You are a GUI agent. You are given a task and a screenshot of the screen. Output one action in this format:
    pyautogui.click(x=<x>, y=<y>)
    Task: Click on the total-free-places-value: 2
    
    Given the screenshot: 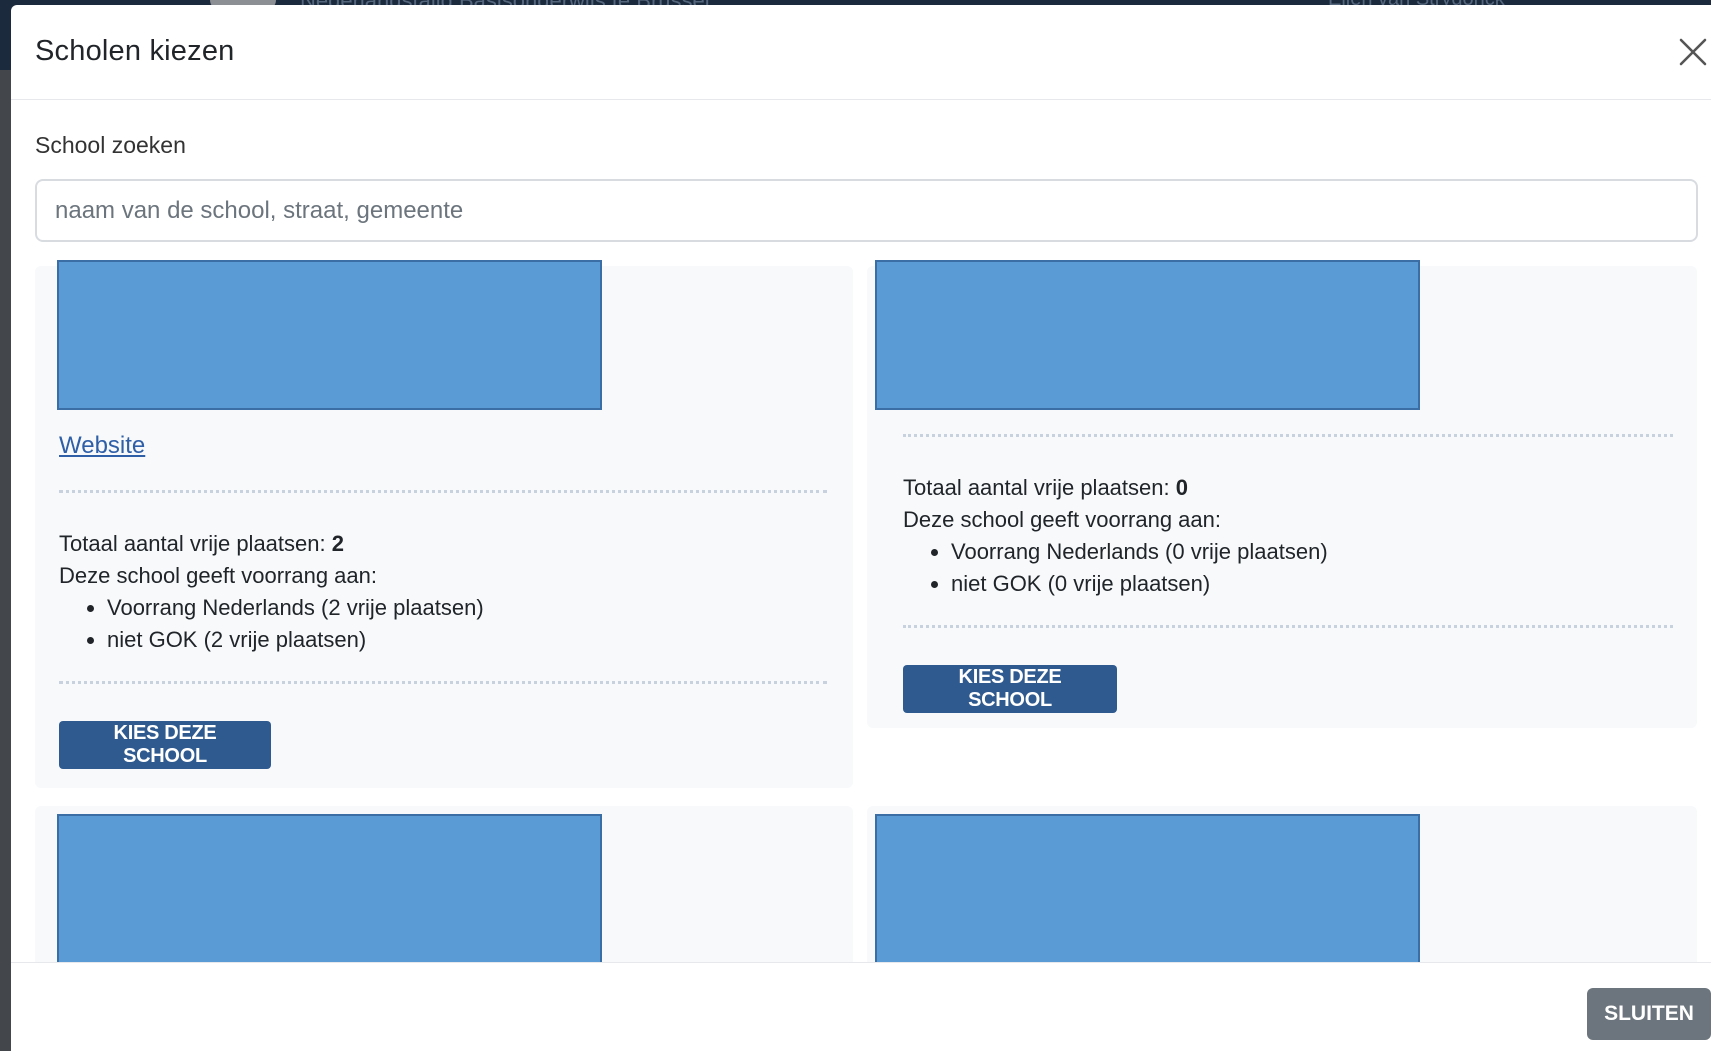 What is the action you would take?
    pyautogui.click(x=337, y=543)
    